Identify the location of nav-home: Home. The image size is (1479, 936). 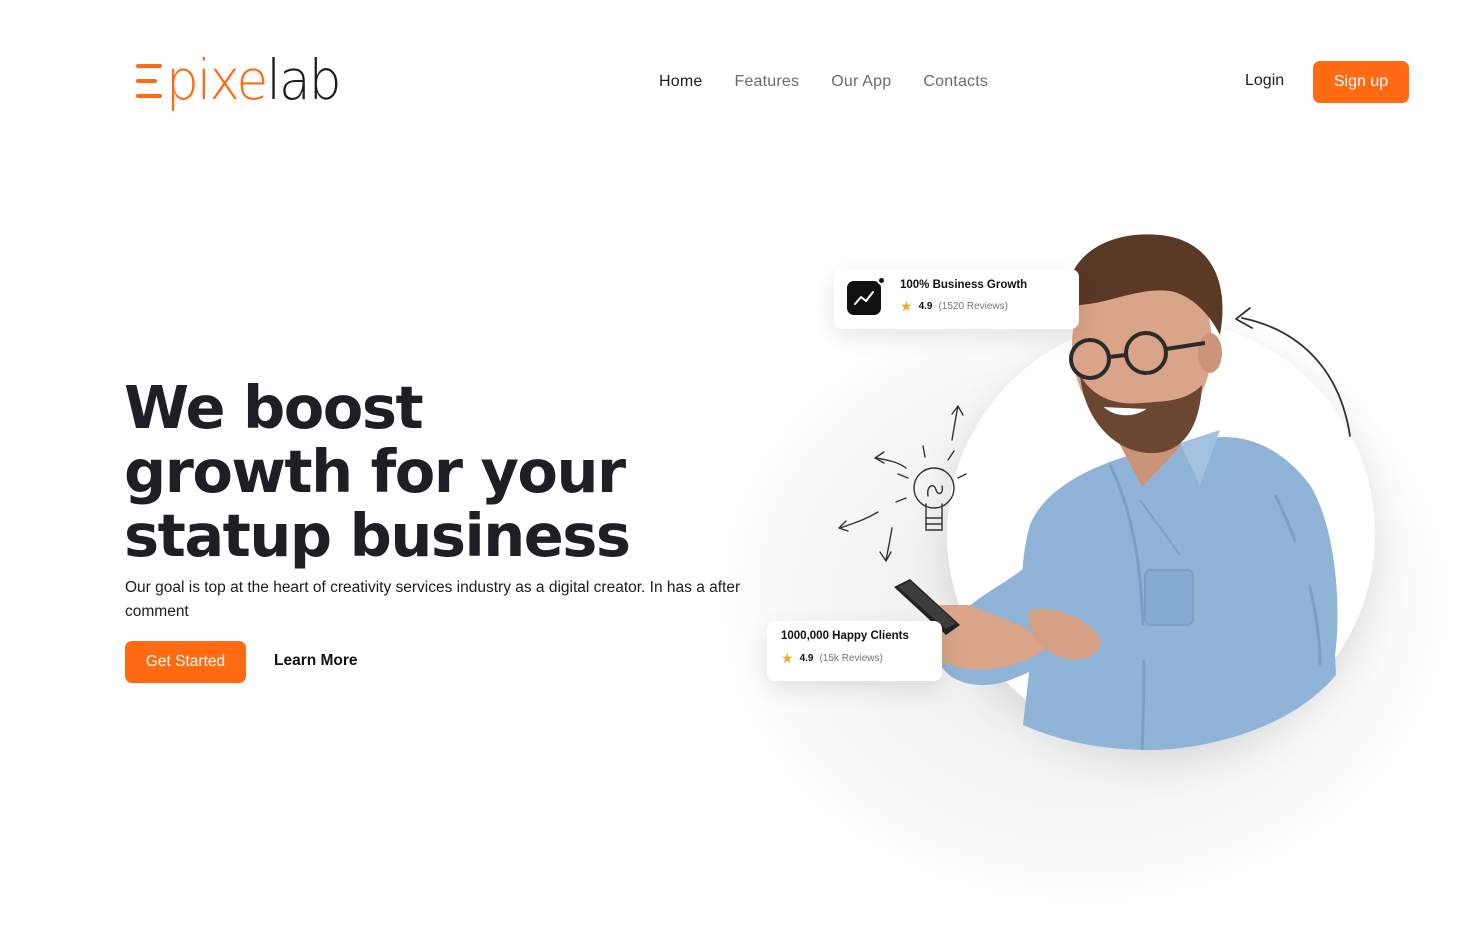
(680, 82).